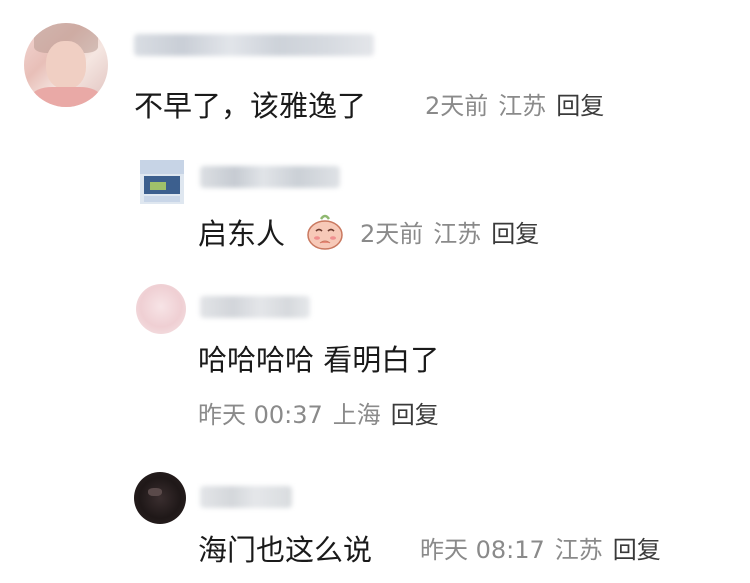 The image size is (750, 583). Describe the element at coordinates (482, 550) in the screenshot. I see `comment-time: 昨天 08:17` at that location.